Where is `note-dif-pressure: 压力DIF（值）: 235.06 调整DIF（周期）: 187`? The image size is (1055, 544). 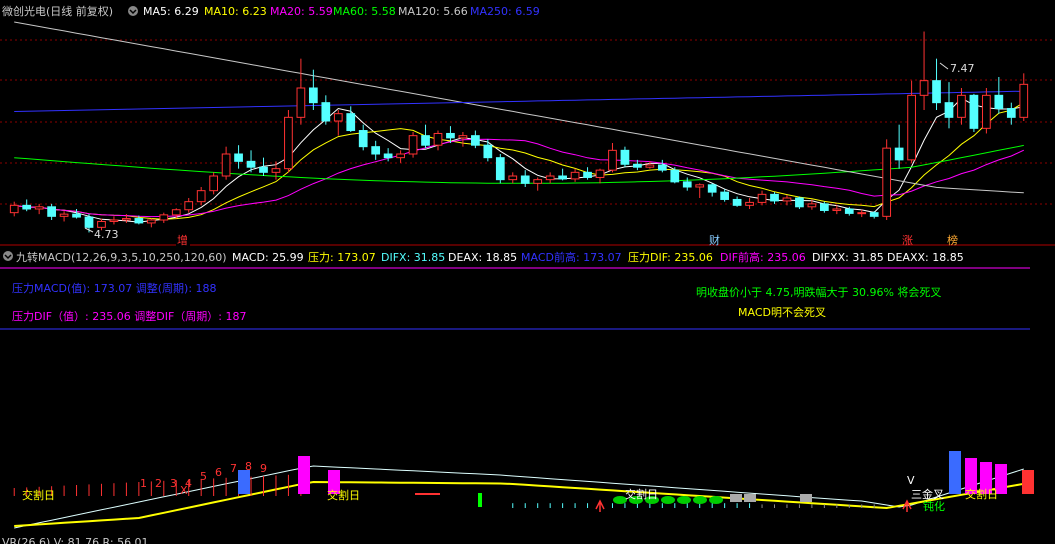 note-dif-pressure: 压力DIF（值）: 235.06 调整DIF（周期）: 187 is located at coordinates (129, 316).